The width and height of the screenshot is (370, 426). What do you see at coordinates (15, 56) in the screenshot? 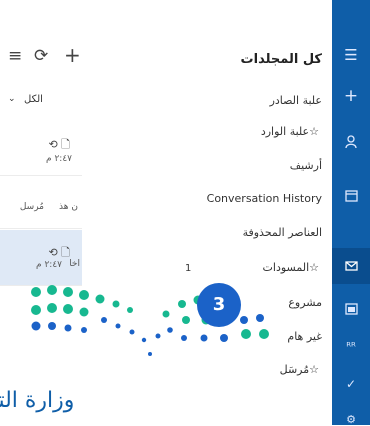
I see `filter-icon: ≡` at bounding box center [15, 56].